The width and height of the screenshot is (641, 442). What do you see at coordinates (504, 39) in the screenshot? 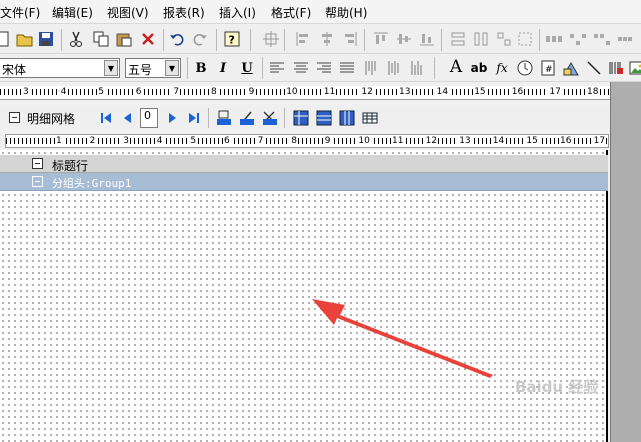
I see `same-size-icon` at bounding box center [504, 39].